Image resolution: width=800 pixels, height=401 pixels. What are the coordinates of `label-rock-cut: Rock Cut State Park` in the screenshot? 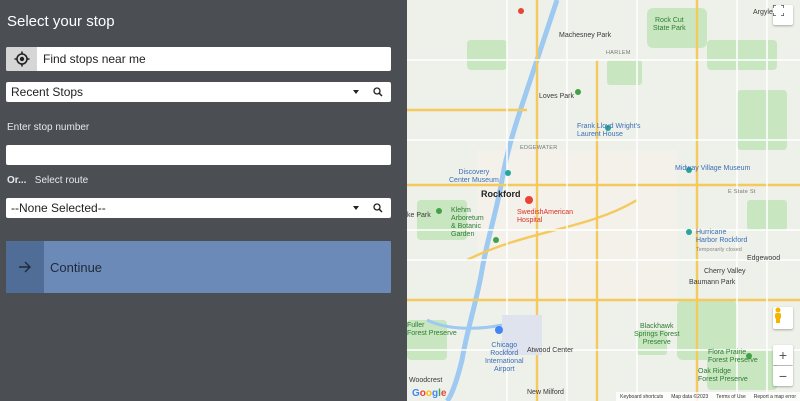 It's located at (669, 24).